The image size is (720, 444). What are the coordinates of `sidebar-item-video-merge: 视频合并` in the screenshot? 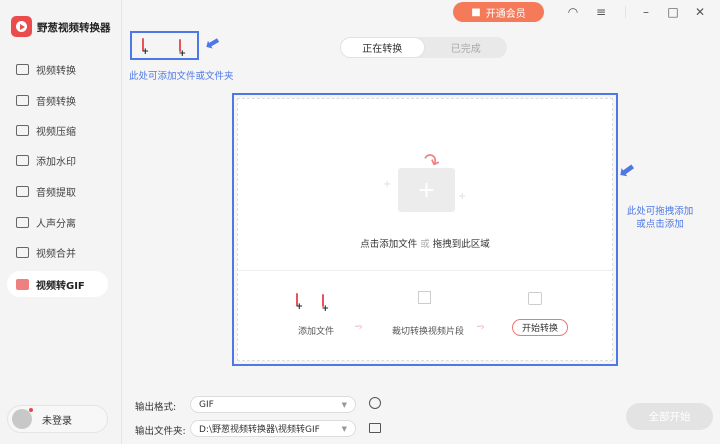 It's located at (57, 252).